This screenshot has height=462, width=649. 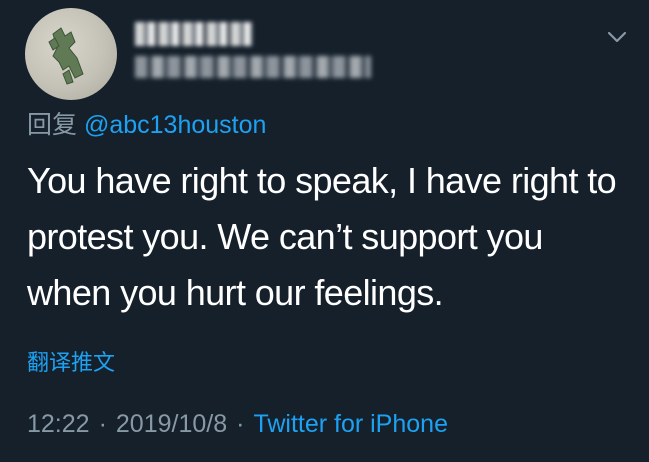 I want to click on tweet-date: 2019/10/8, so click(x=171, y=424).